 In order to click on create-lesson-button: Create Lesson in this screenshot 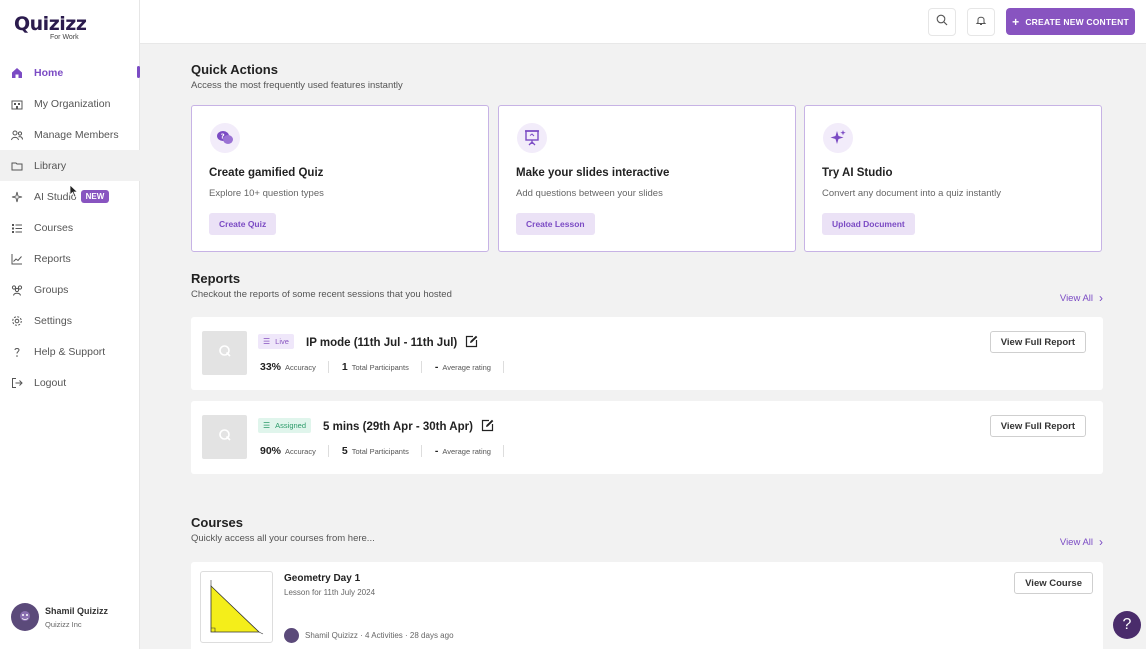, I will do `click(555, 224)`.